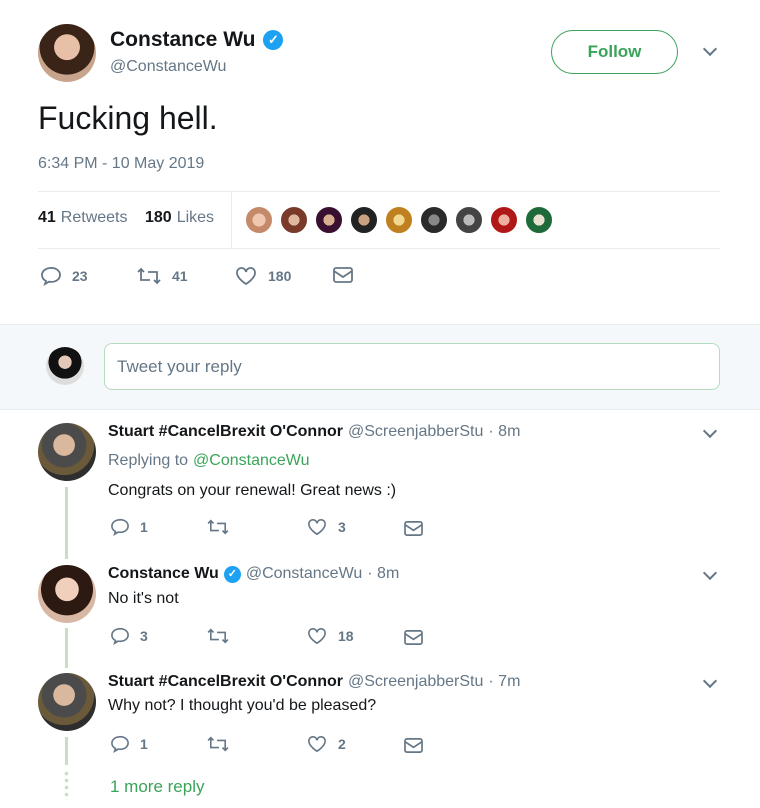  I want to click on retweets-stat: 41 Retweets, so click(83, 218).